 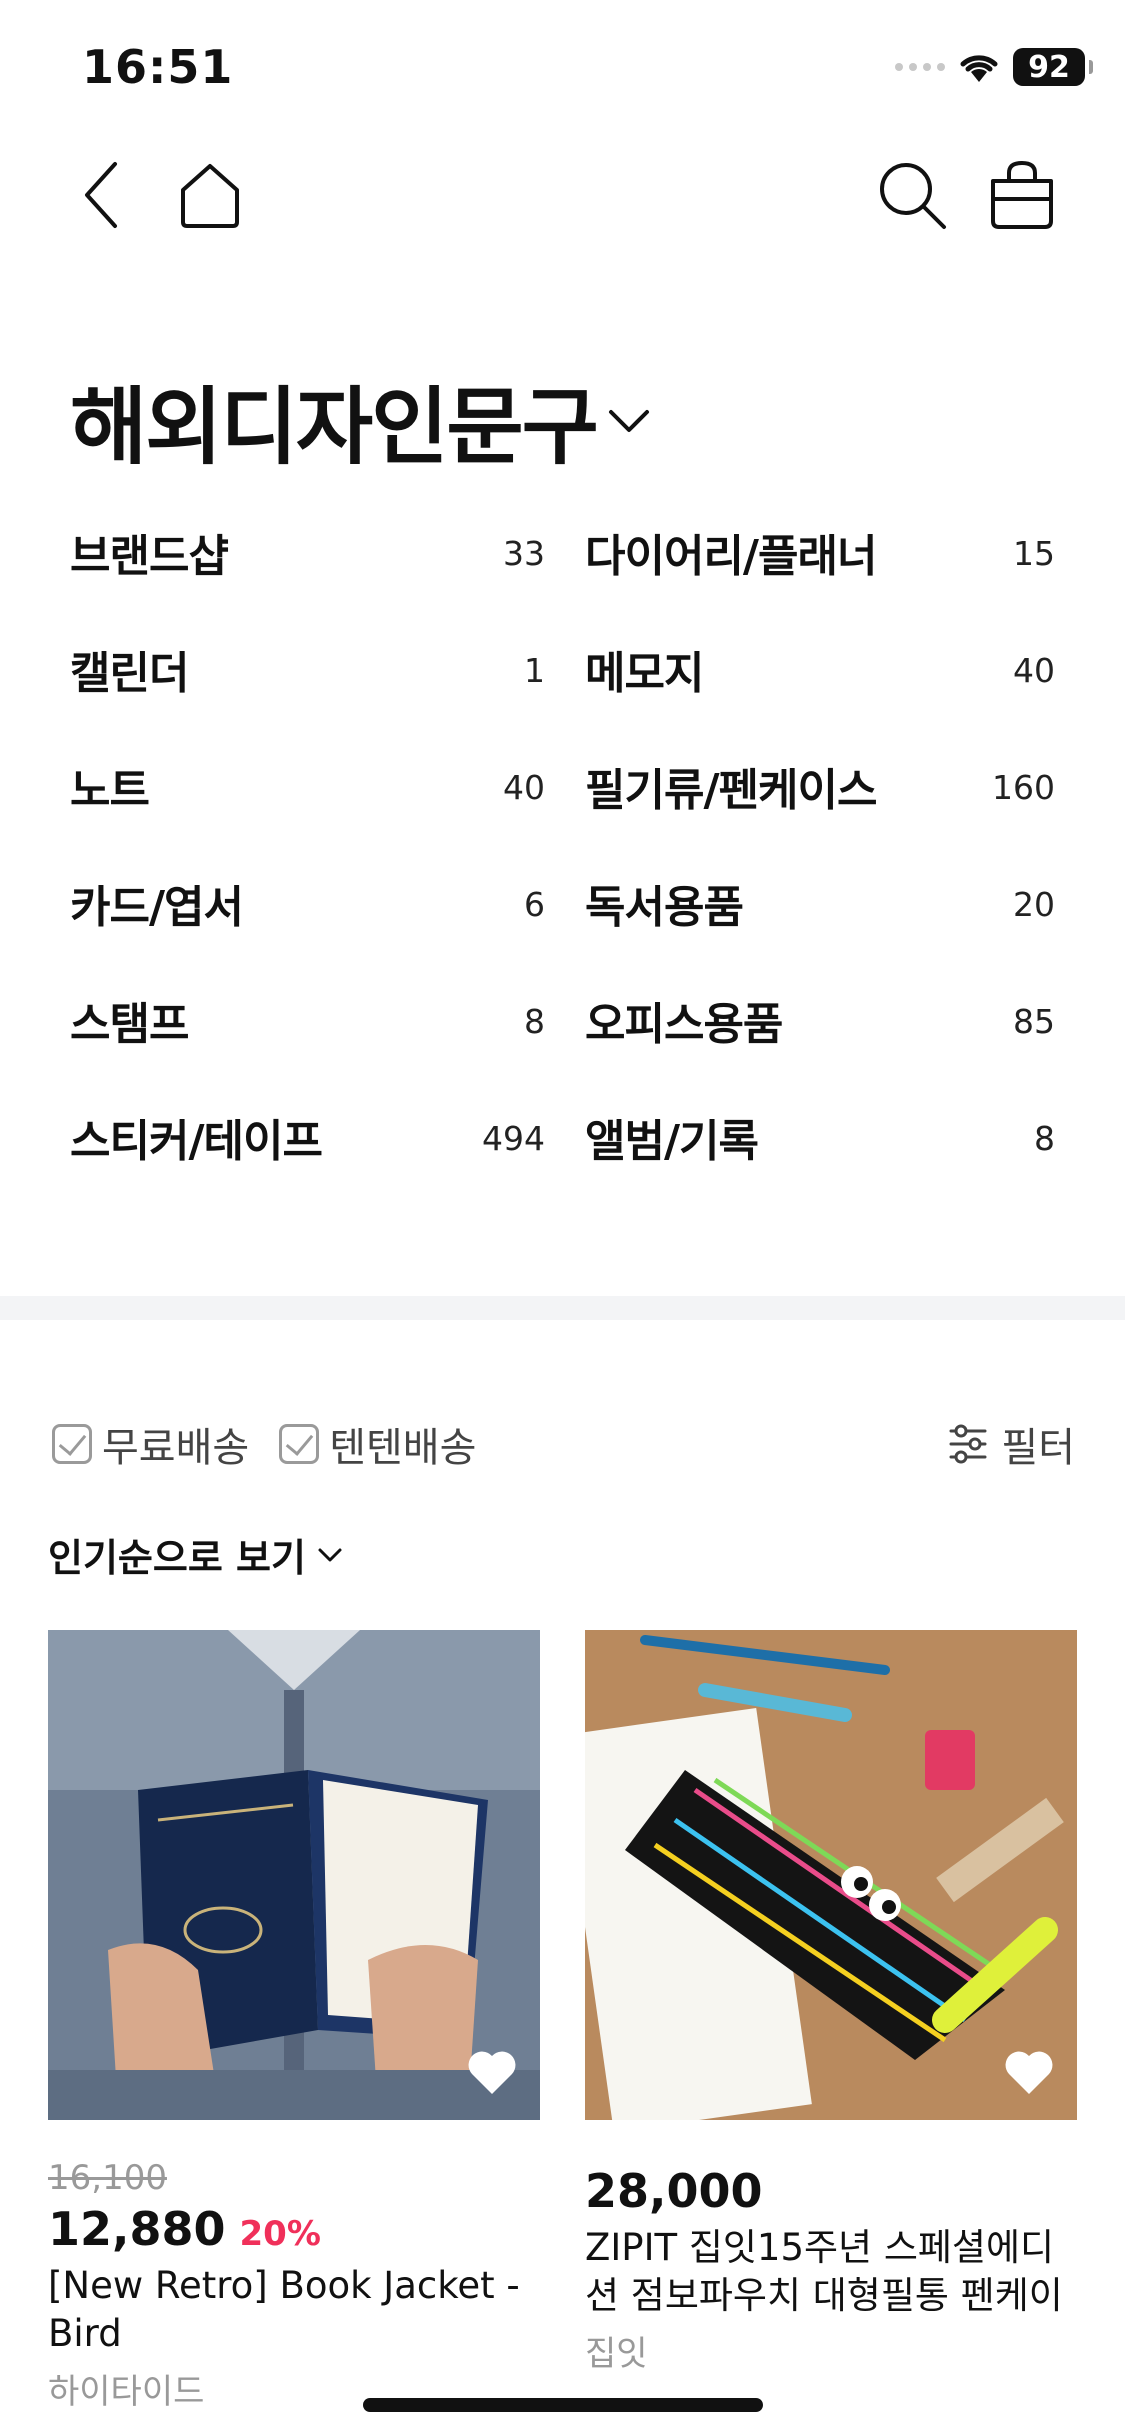 What do you see at coordinates (264, 1444) in the screenshot?
I see `shipping-filters: 무료배송 텐텐배송` at bounding box center [264, 1444].